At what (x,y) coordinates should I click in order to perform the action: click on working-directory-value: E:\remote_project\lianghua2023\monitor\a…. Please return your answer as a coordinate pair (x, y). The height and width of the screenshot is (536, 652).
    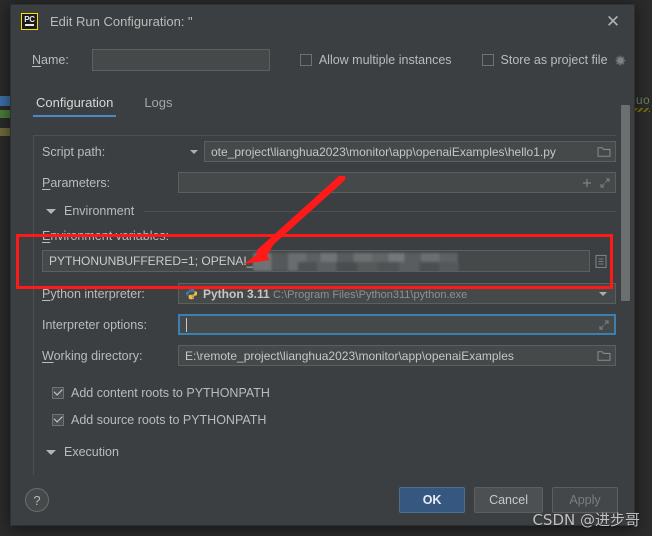
    Looking at the image, I should click on (349, 355).